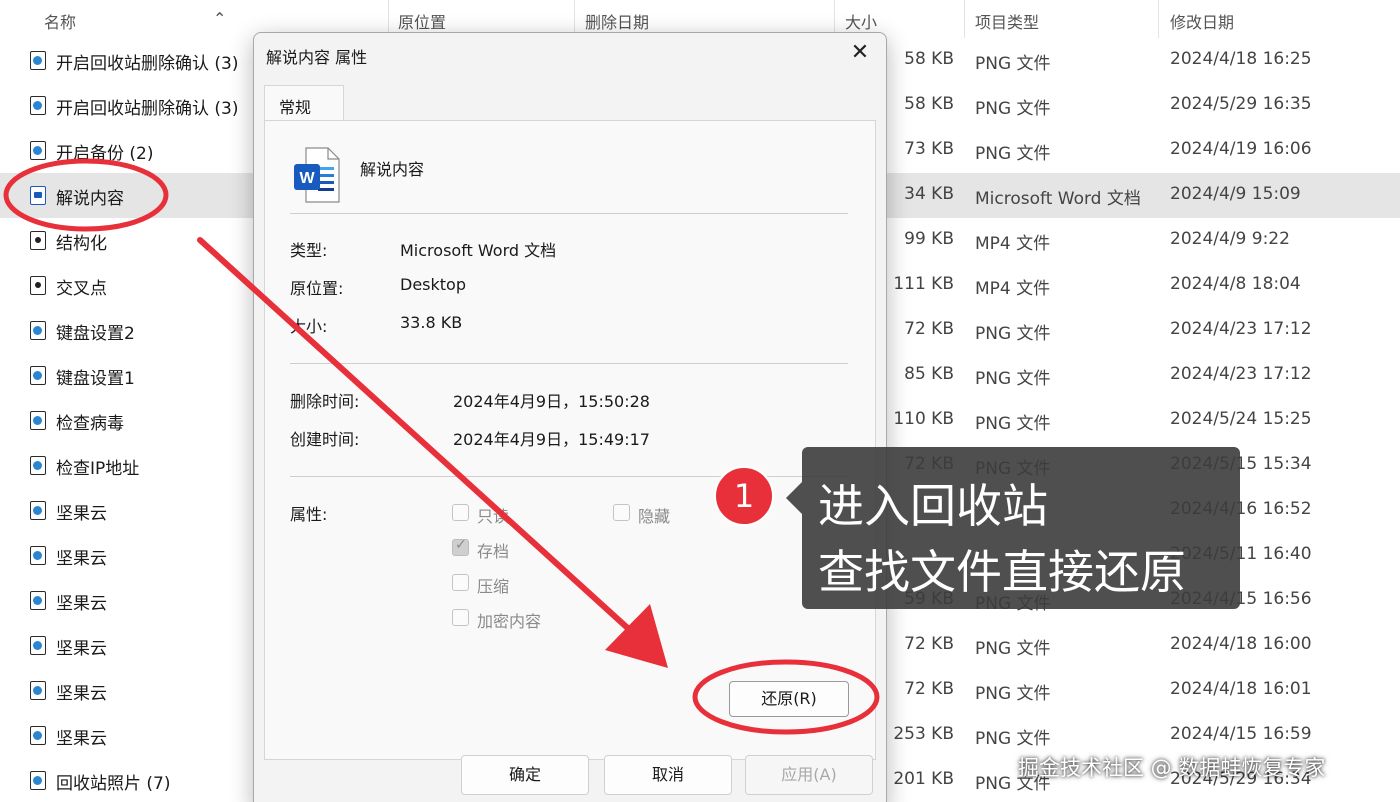 The height and width of the screenshot is (802, 1400). What do you see at coordinates (1058, 199) in the screenshot?
I see `file-type-cell: Microsoft Word 文档` at bounding box center [1058, 199].